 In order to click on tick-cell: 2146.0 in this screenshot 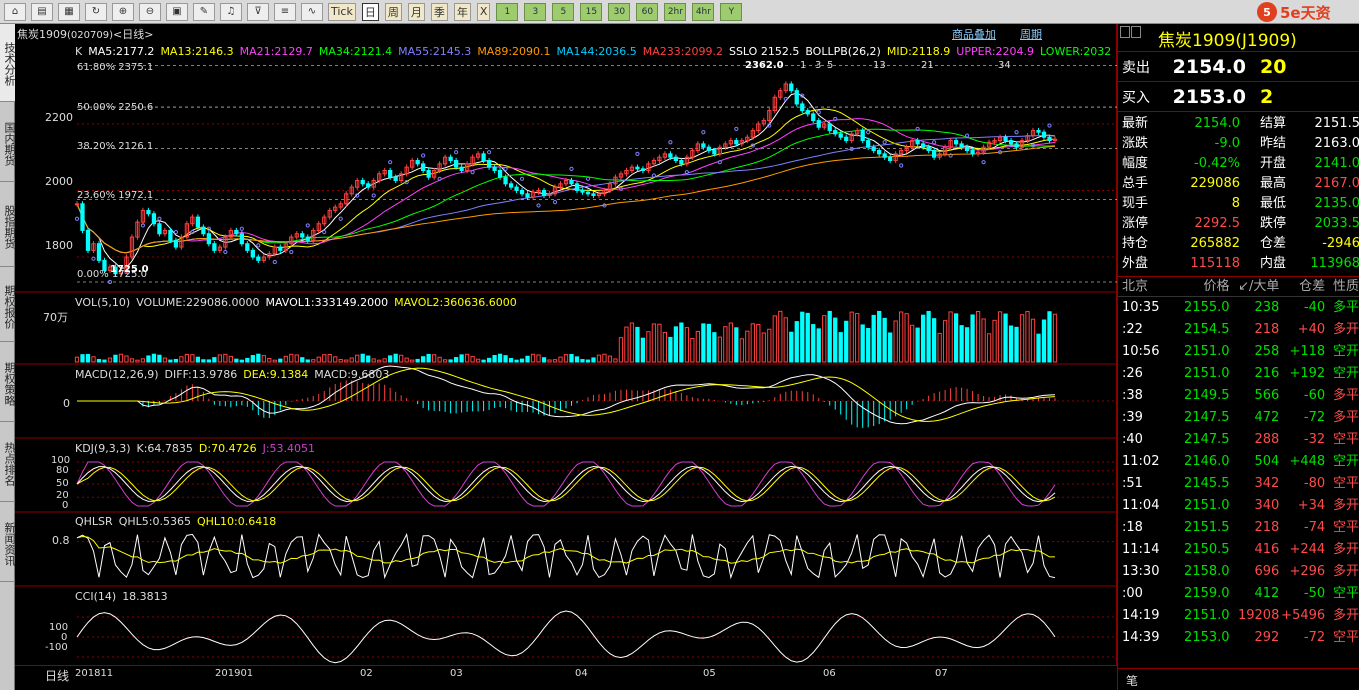, I will do `click(1207, 461)`.